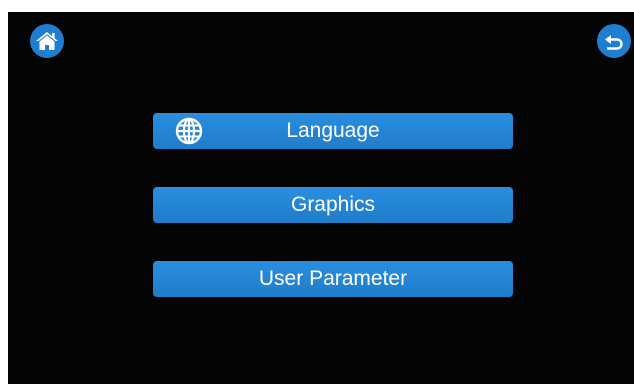 This screenshot has width=634, height=384. Describe the element at coordinates (189, 131) in the screenshot. I see `globe-icon` at that location.